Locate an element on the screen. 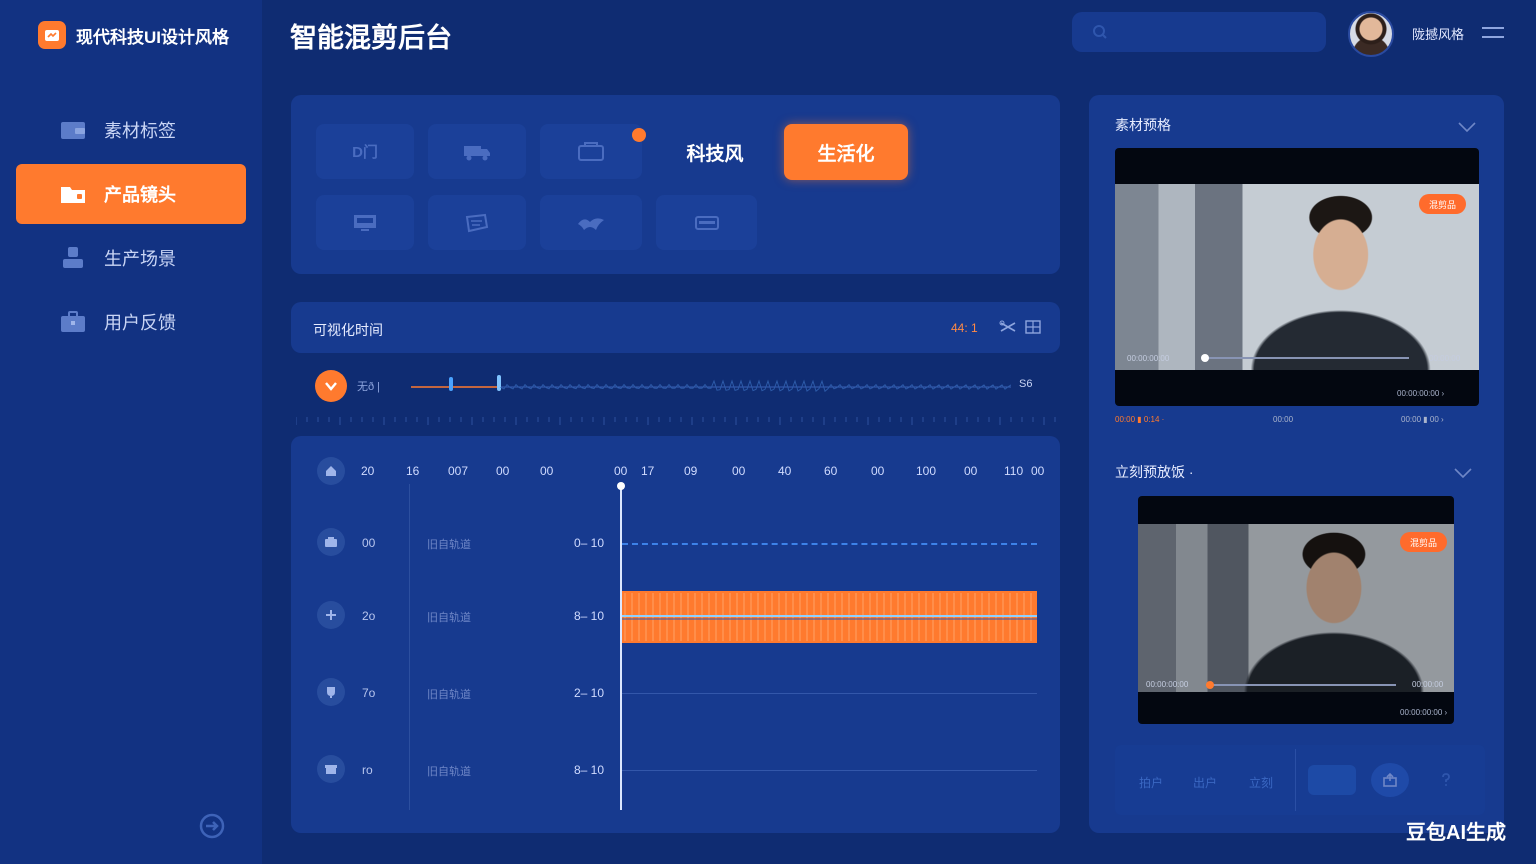 The image size is (1536, 864). ruler-tick-label: 007 is located at coordinates (458, 471).